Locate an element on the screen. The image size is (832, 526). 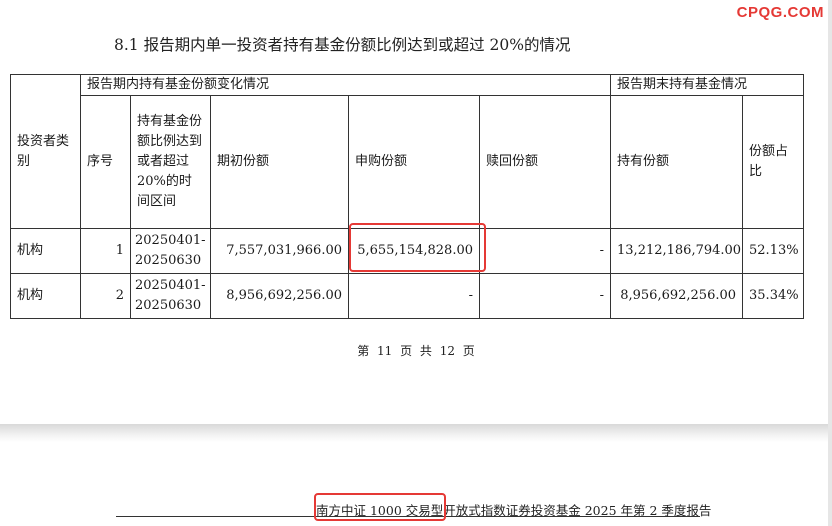
cell-opening-shares: 7,557,031,966.00 is located at coordinates (279, 251).